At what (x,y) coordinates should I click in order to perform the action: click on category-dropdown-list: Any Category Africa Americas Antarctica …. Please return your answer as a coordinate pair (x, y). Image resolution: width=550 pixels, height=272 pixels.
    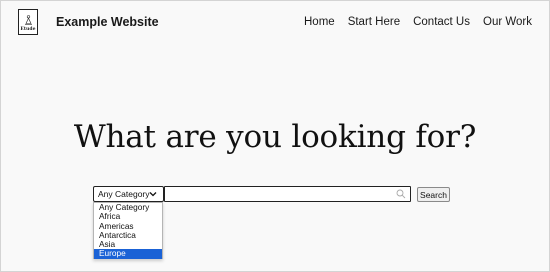
    Looking at the image, I should click on (128, 230).